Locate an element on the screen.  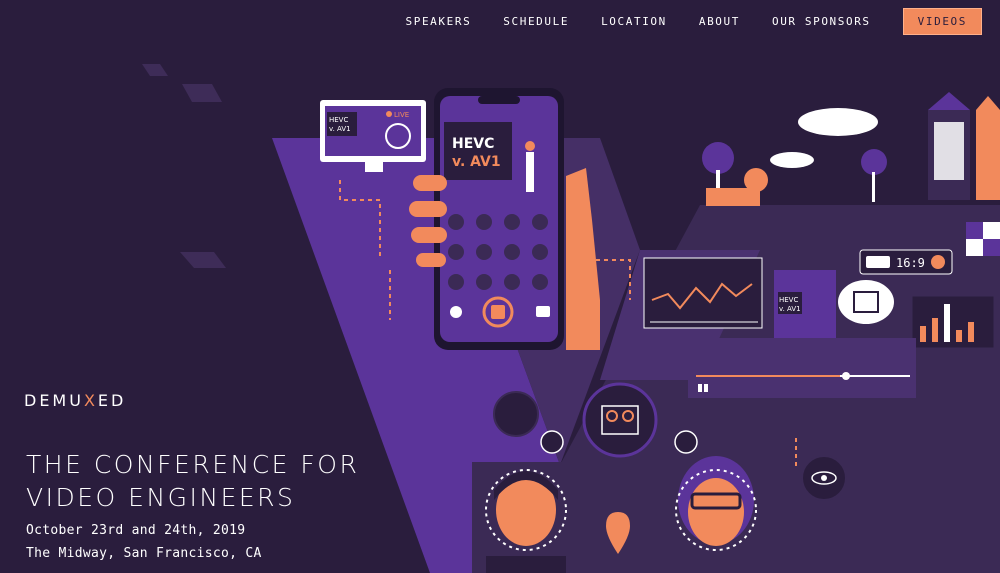
hero-headline: THE CONFERENCE FOR VIDEO ENGINEERS is located at coordinates (193, 481).